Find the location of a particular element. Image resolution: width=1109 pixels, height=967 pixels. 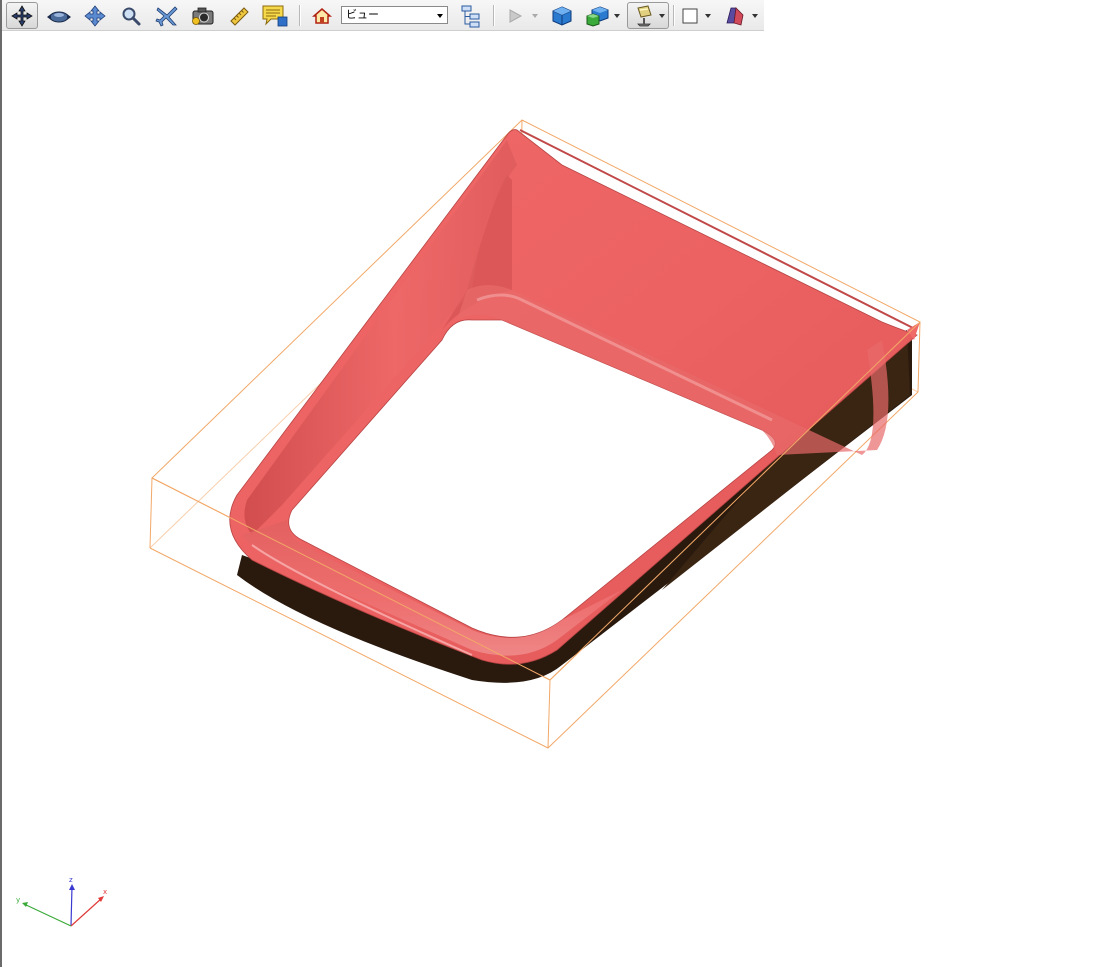

z-axis-label: z is located at coordinates (71, 880).